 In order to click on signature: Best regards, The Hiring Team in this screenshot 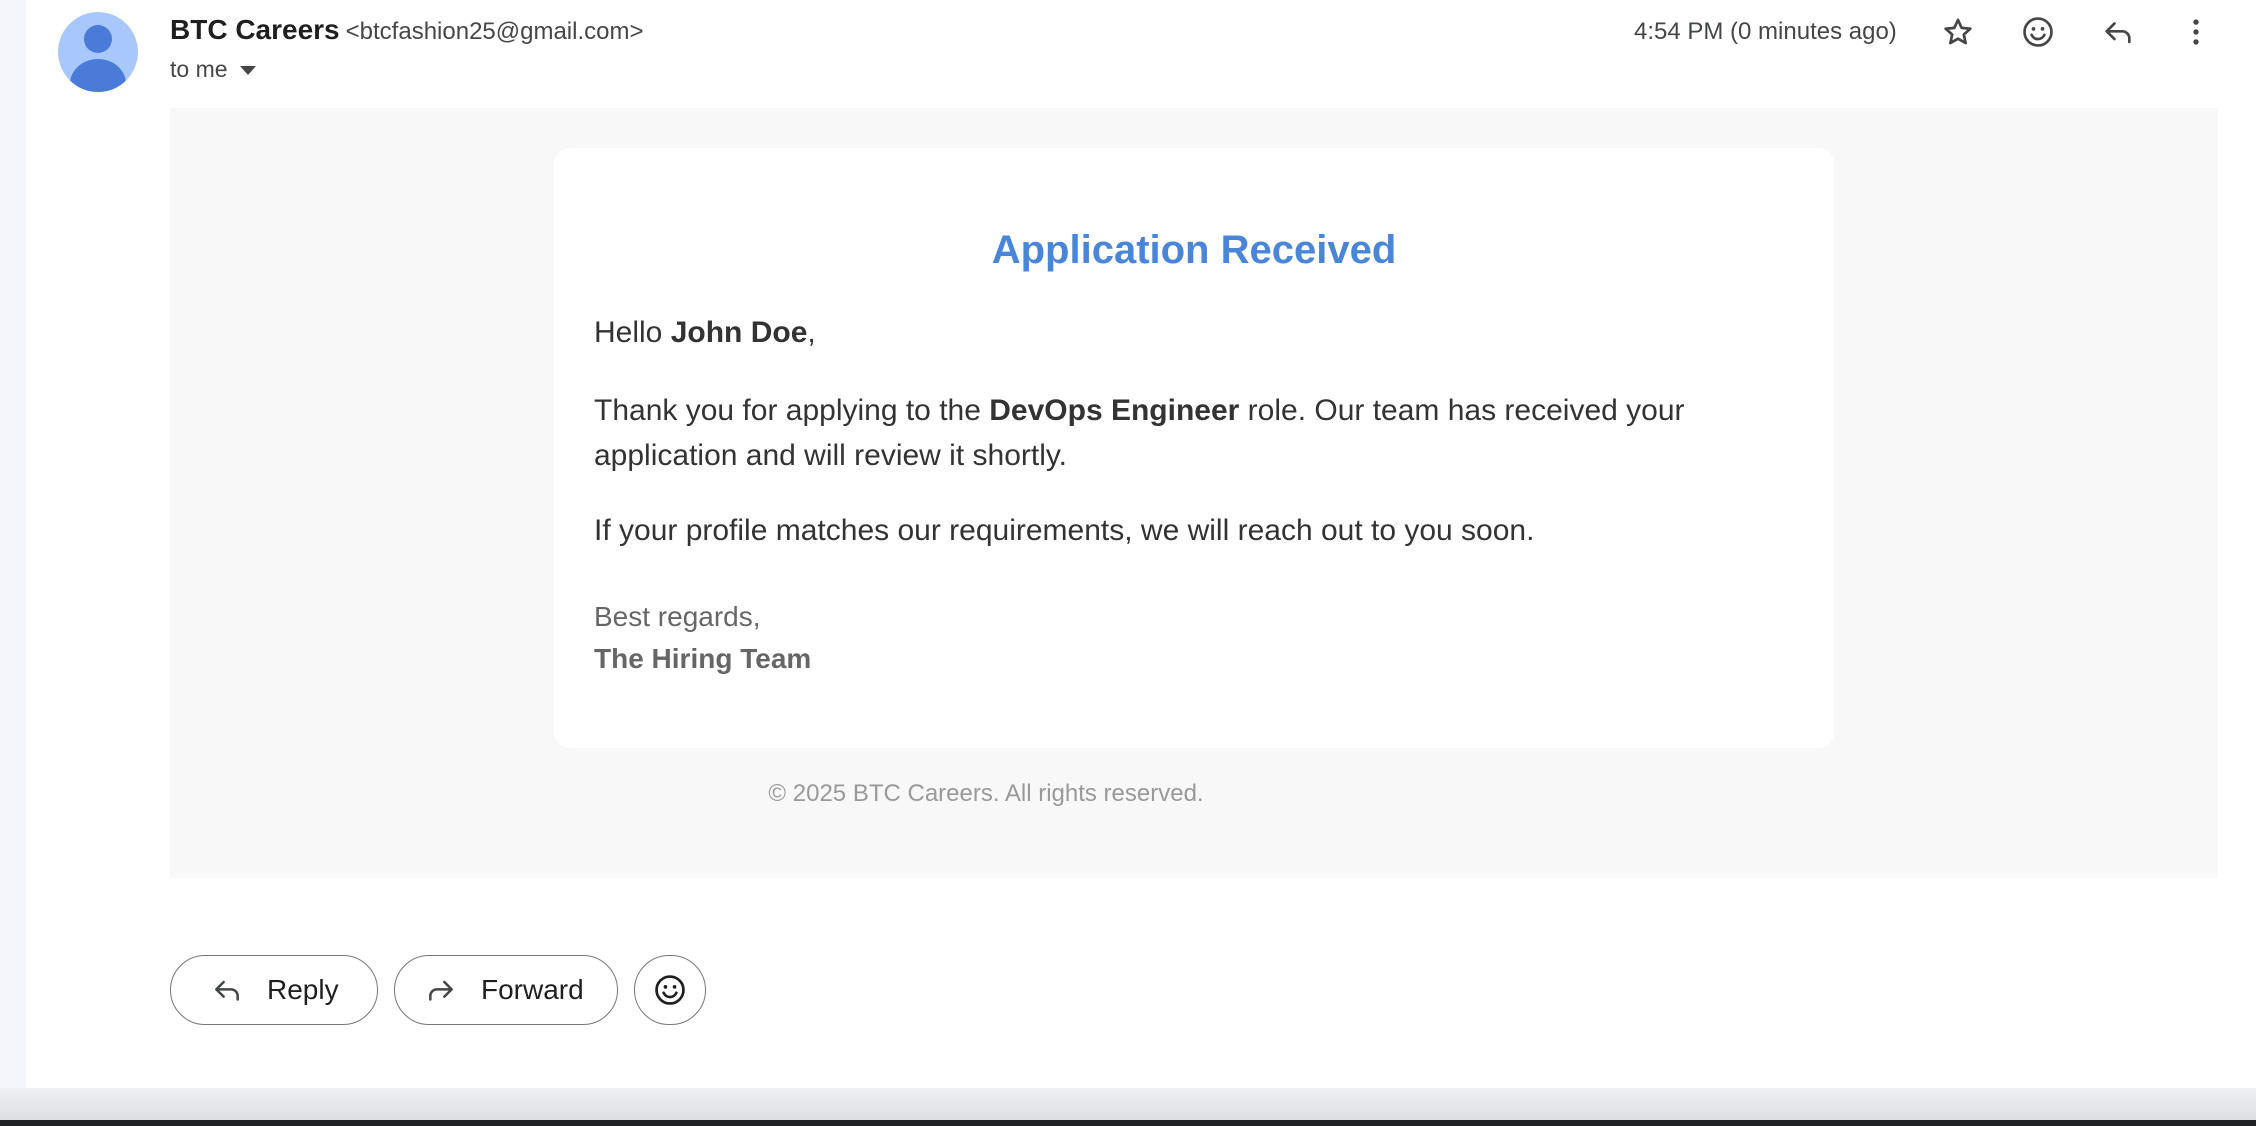, I will do `click(702, 638)`.